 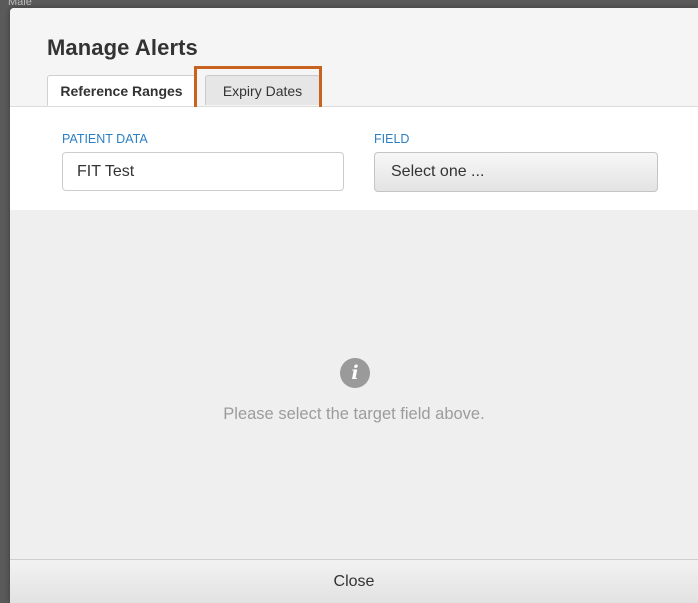 I want to click on empty-state-message: Please select the target field above., so click(x=354, y=414).